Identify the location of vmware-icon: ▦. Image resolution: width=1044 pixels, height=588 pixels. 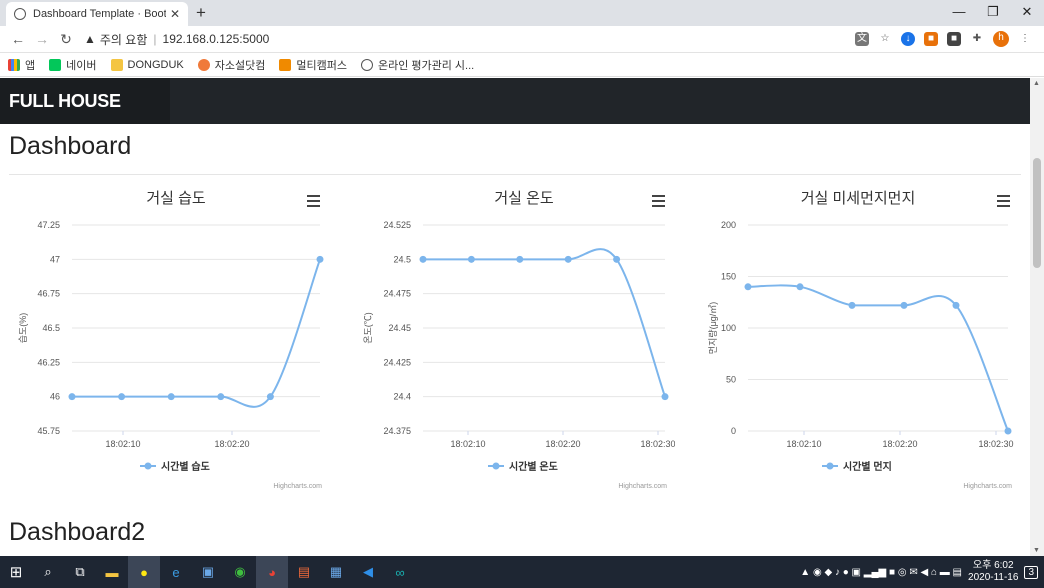
(336, 572).